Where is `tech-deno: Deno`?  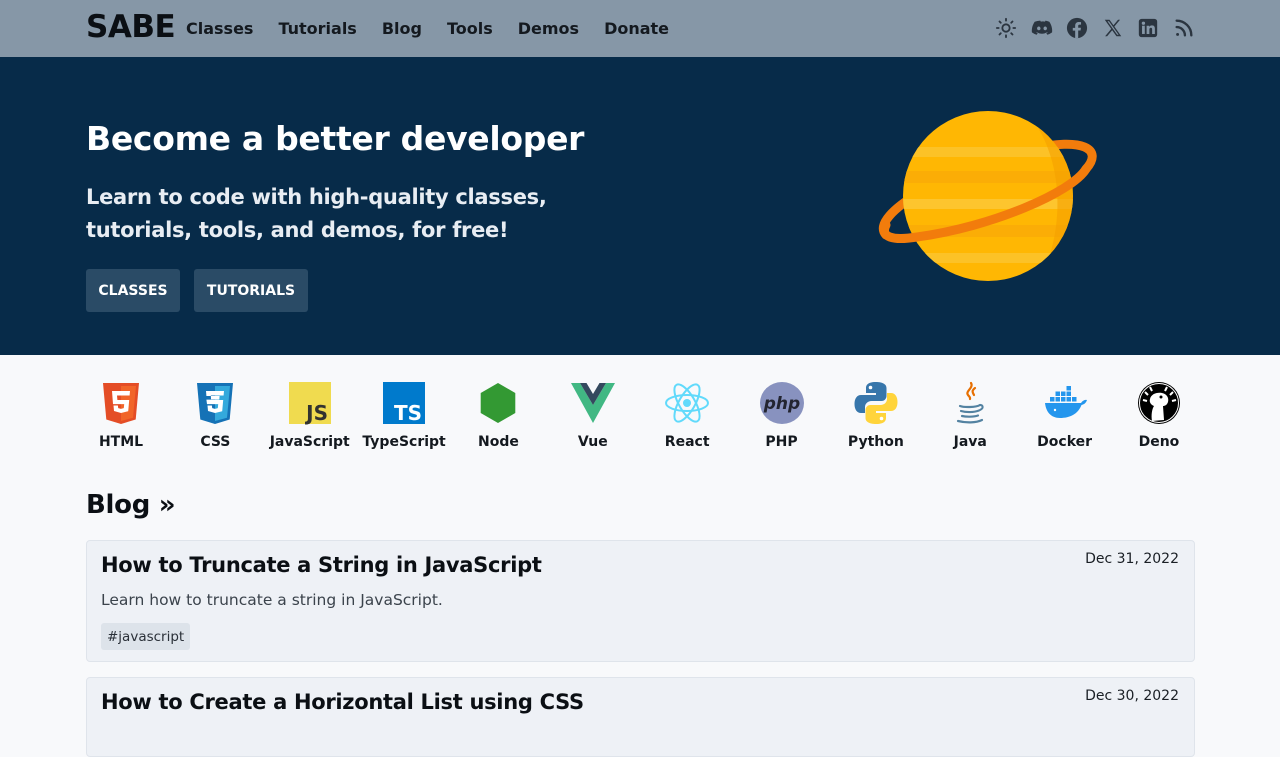 tech-deno: Deno is located at coordinates (1159, 418).